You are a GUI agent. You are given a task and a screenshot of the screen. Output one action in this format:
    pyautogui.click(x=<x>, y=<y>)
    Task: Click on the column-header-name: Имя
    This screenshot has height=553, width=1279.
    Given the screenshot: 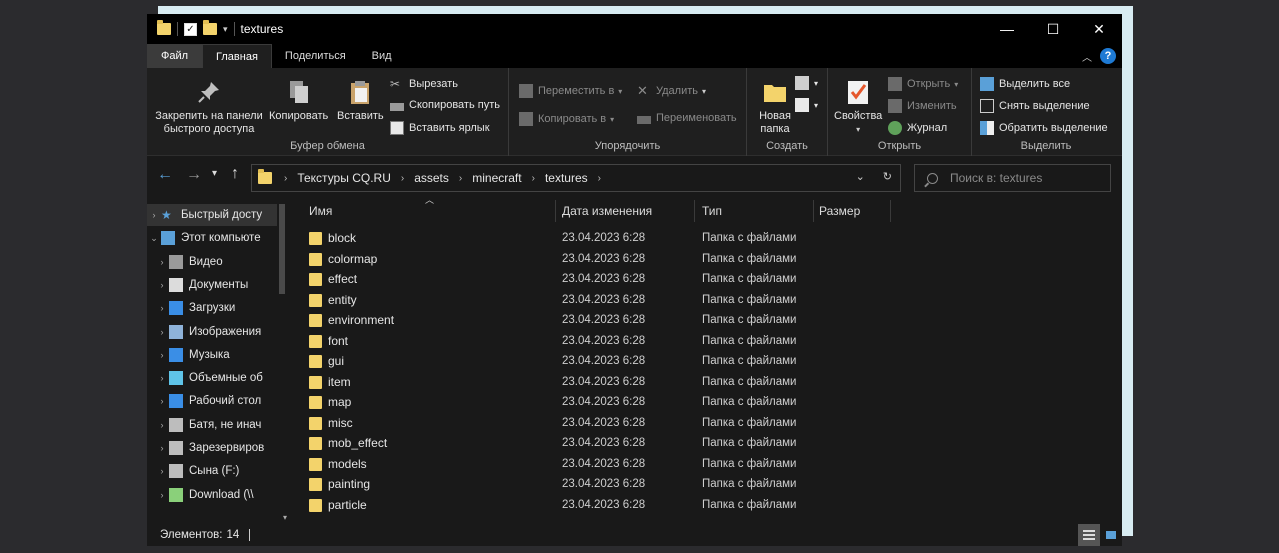 What is the action you would take?
    pyautogui.click(x=430, y=211)
    